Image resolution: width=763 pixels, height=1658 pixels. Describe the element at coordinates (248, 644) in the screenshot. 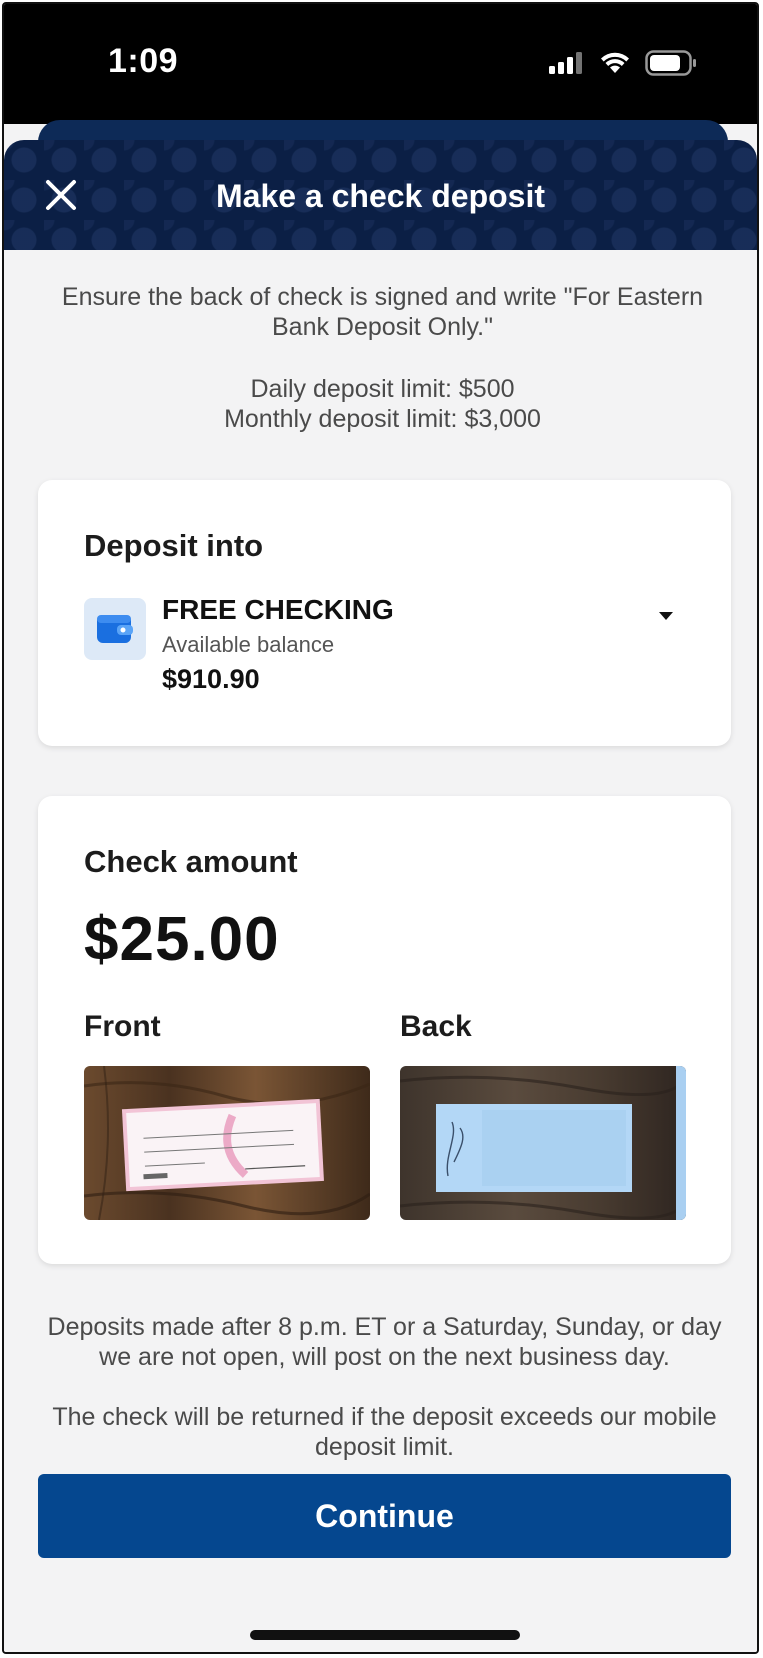

I see `available-balance-label: Available balance` at that location.